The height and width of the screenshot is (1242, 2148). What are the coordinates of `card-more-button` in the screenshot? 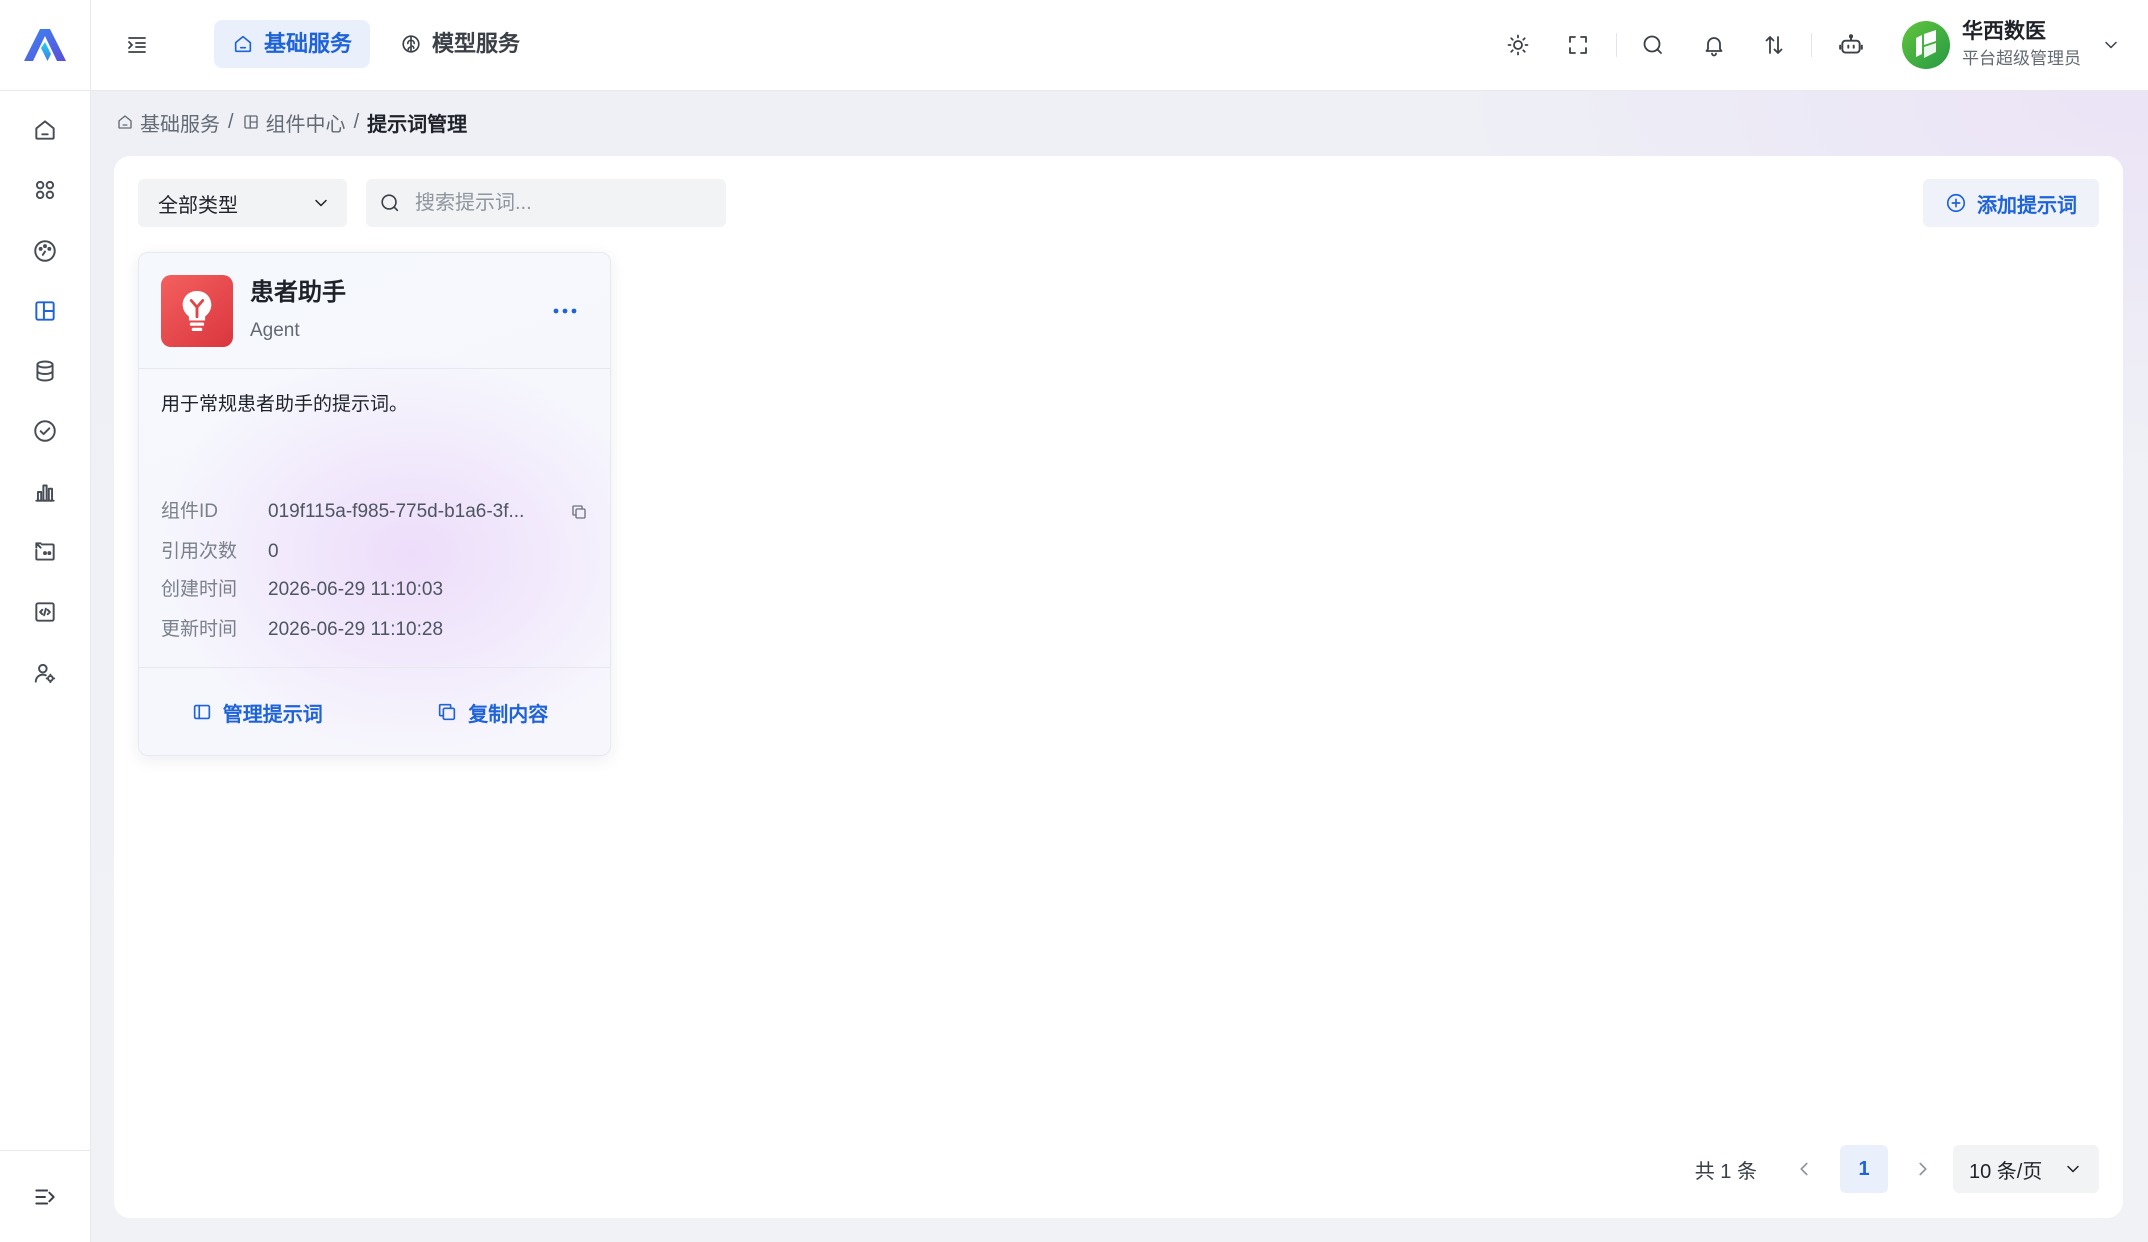 It's located at (565, 311).